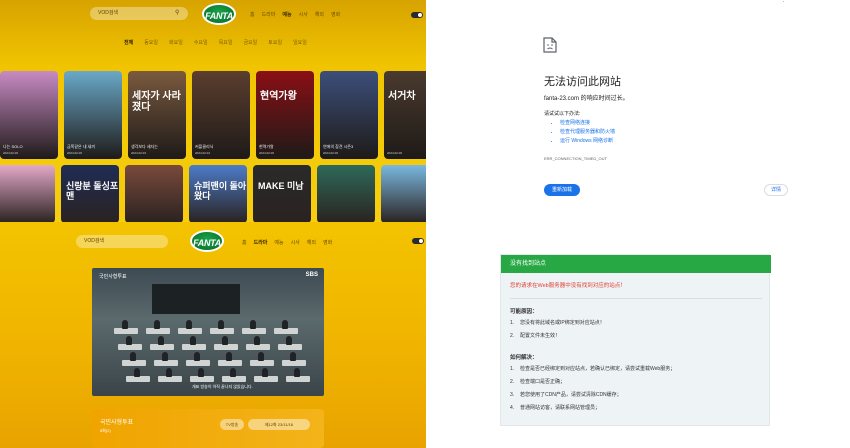 The width and height of the screenshot is (850, 448). Describe the element at coordinates (218, 193) in the screenshot. I see `poster-card: 슈퍼맨이 돌아왔다` at that location.